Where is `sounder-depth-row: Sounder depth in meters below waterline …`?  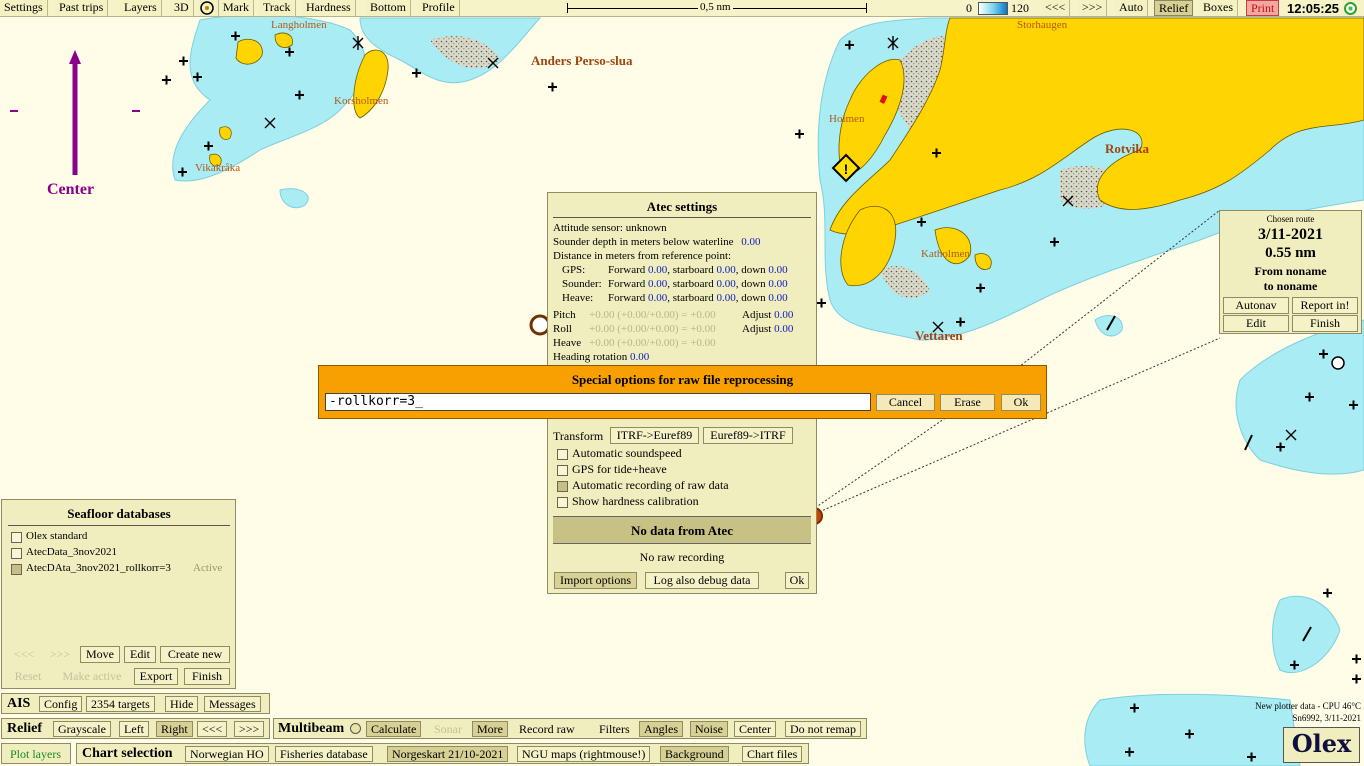
sounder-depth-row: Sounder depth in meters below waterline … is located at coordinates (657, 242).